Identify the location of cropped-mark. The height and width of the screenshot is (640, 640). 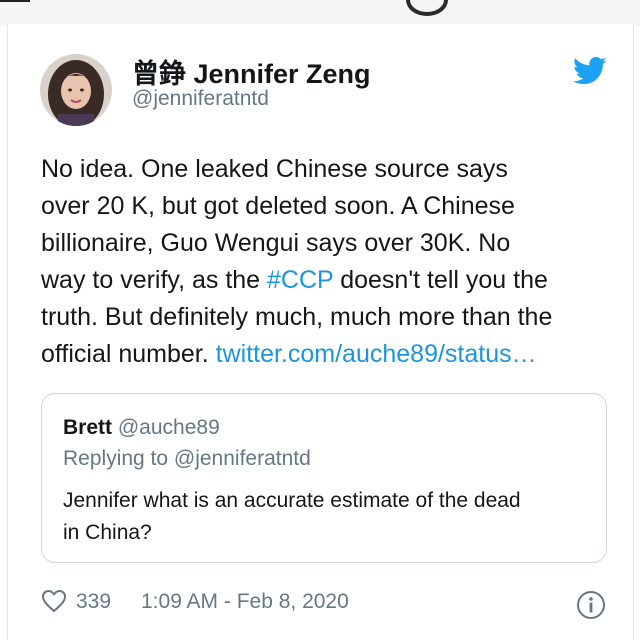
(15, 1).